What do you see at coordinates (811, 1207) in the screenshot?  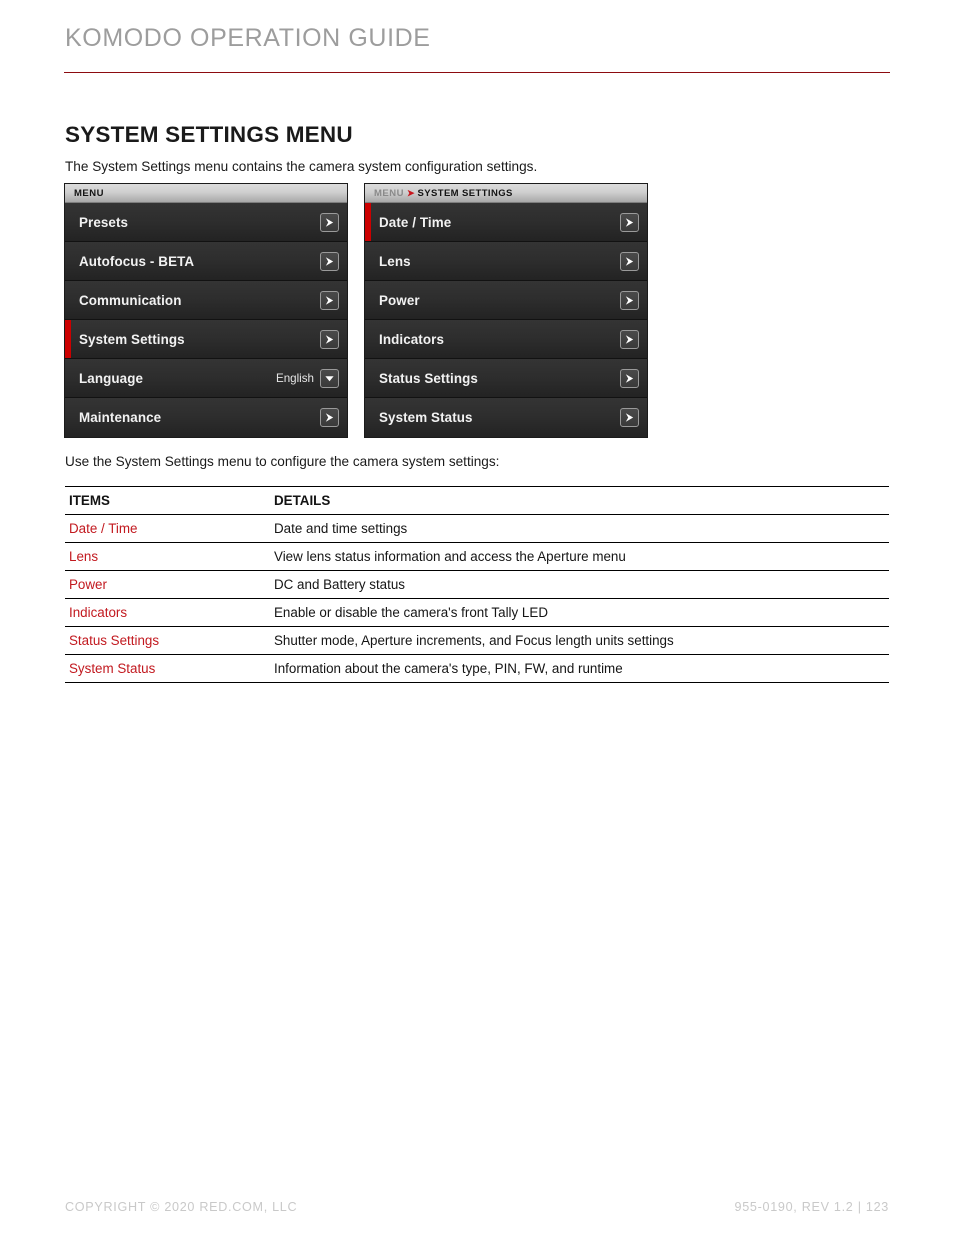 I see `footer-document-meta: 955-0190, REV 1.2 | 123` at bounding box center [811, 1207].